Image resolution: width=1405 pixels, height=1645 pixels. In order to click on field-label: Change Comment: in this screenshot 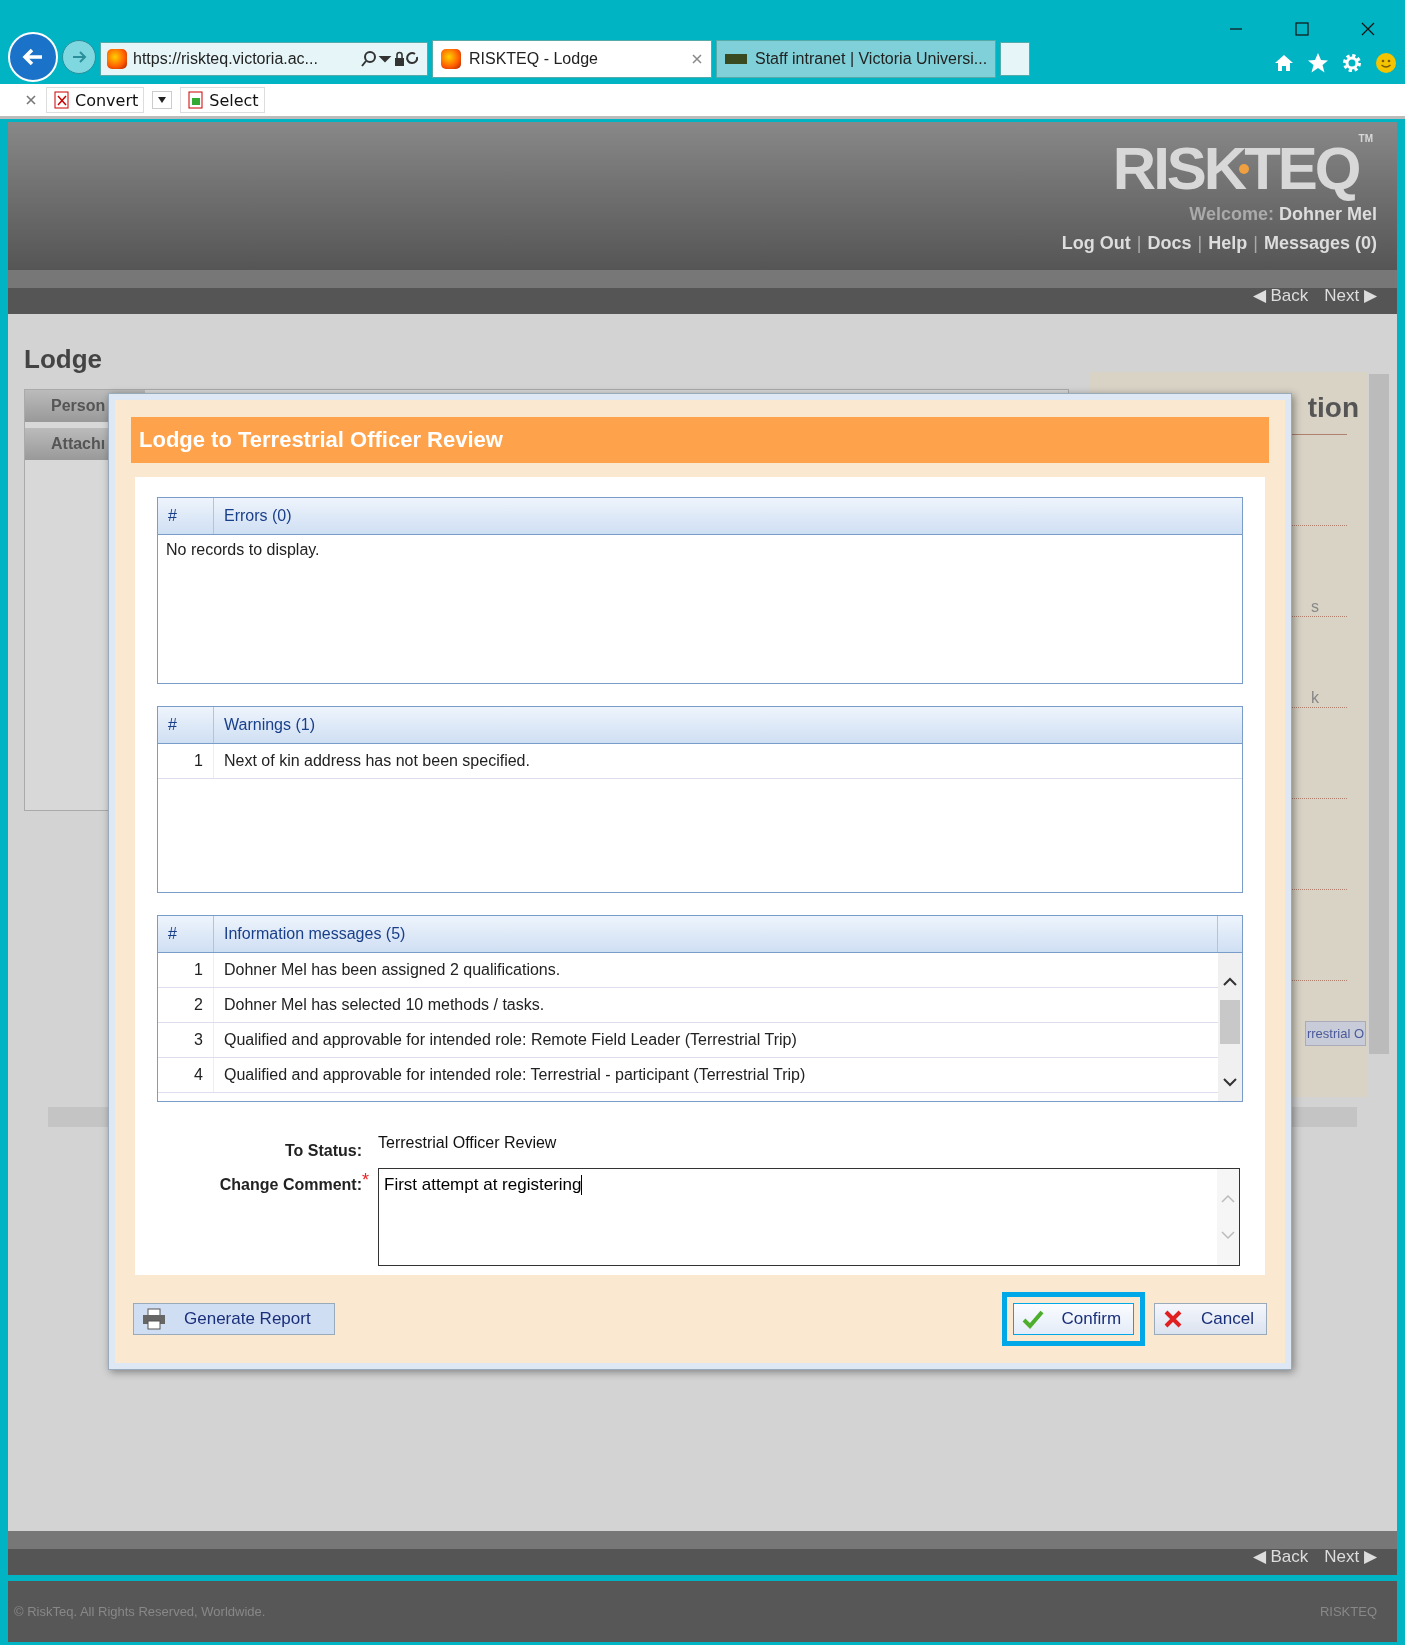, I will do `click(290, 1184)`.